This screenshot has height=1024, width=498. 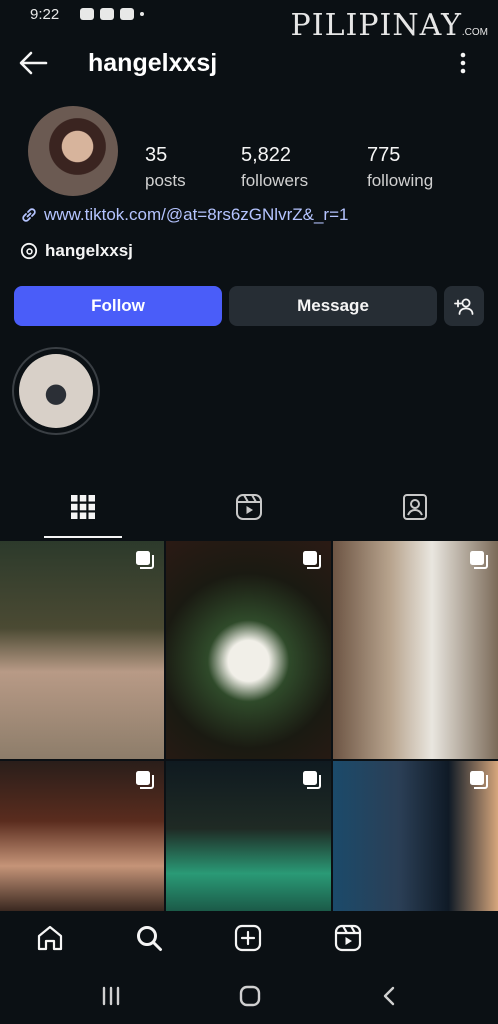 What do you see at coordinates (153, 63) in the screenshot?
I see `page-title: hangelxxsj` at bounding box center [153, 63].